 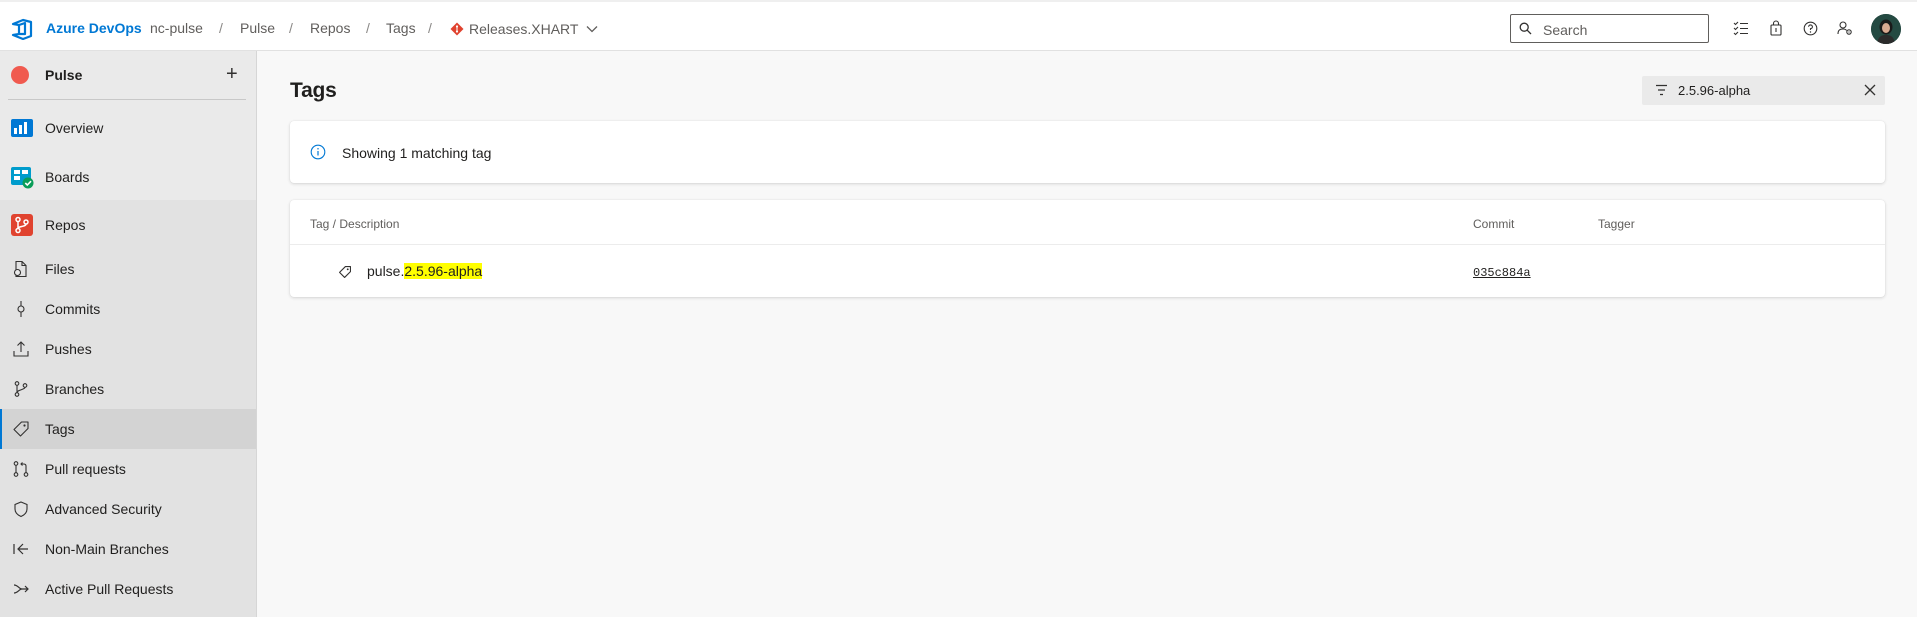 I want to click on search-input, so click(x=1623, y=29).